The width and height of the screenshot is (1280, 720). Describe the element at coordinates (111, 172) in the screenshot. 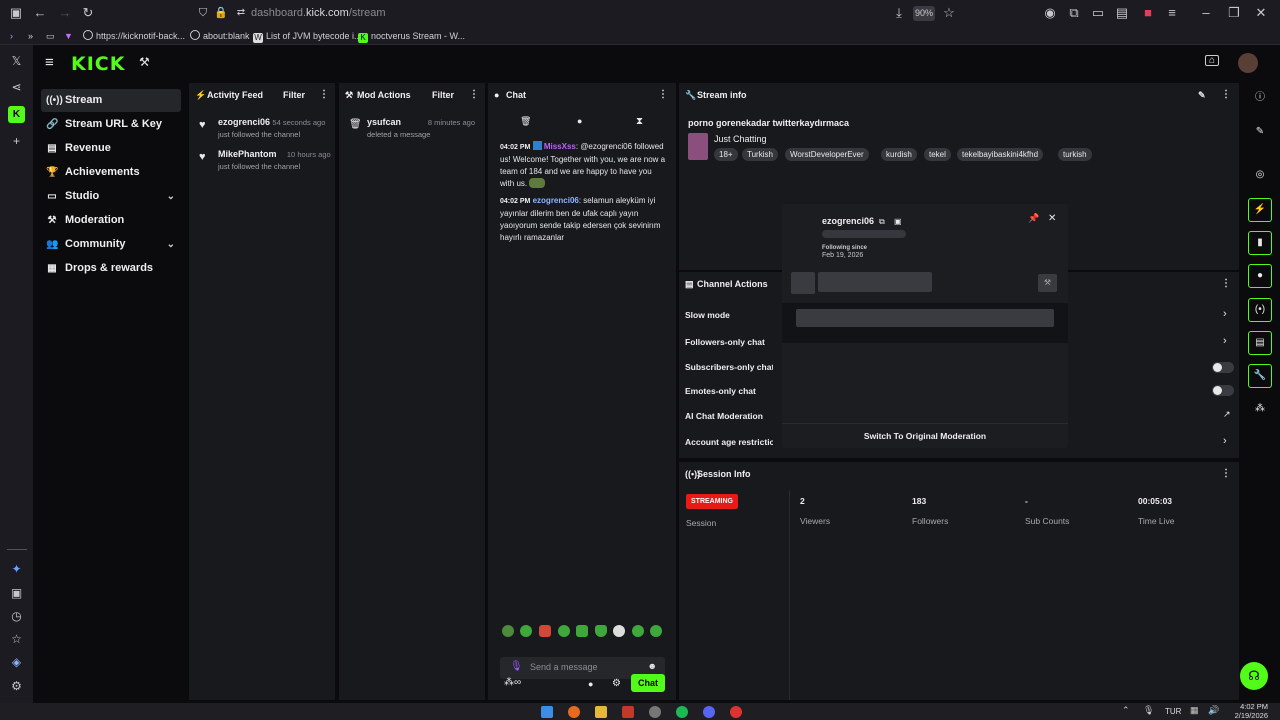

I see `nav-achievements: 🏆 Achievements` at that location.